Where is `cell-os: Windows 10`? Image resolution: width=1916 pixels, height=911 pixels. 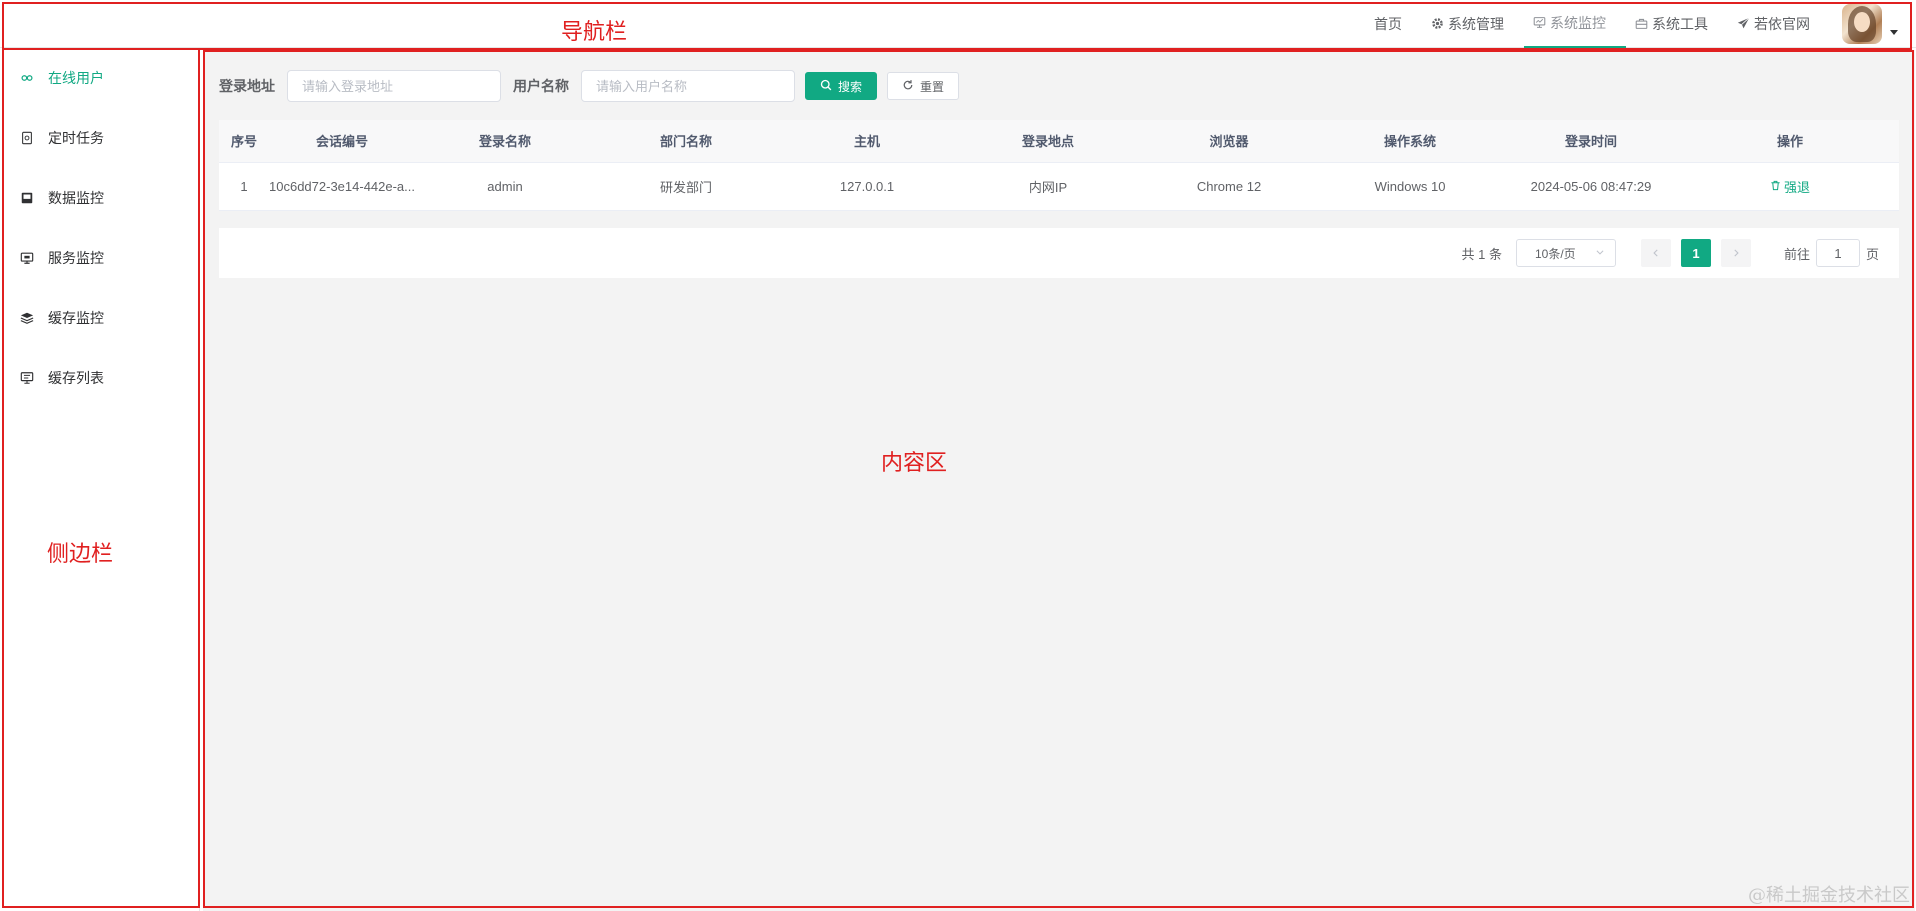
cell-os: Windows 10 is located at coordinates (1410, 186).